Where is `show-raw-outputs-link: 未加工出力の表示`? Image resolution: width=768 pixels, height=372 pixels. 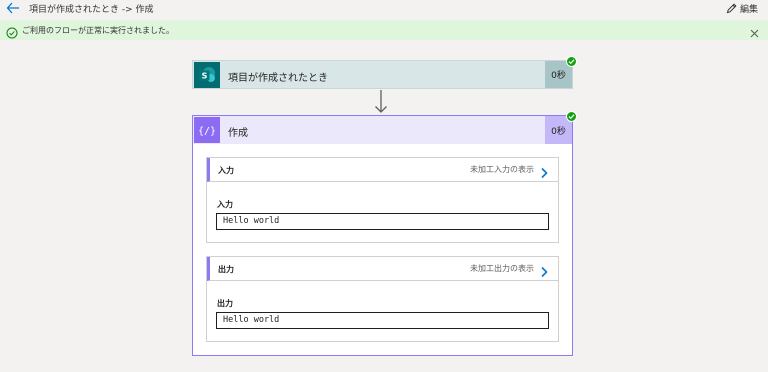 show-raw-outputs-link: 未加工出力の表示 is located at coordinates (502, 268).